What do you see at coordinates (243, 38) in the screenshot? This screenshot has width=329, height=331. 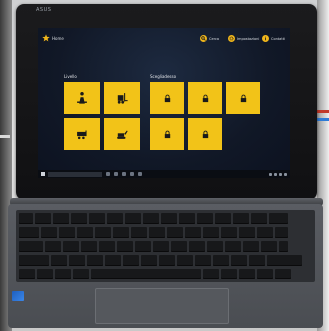 I see `settings-button: Impostazioni` at bounding box center [243, 38].